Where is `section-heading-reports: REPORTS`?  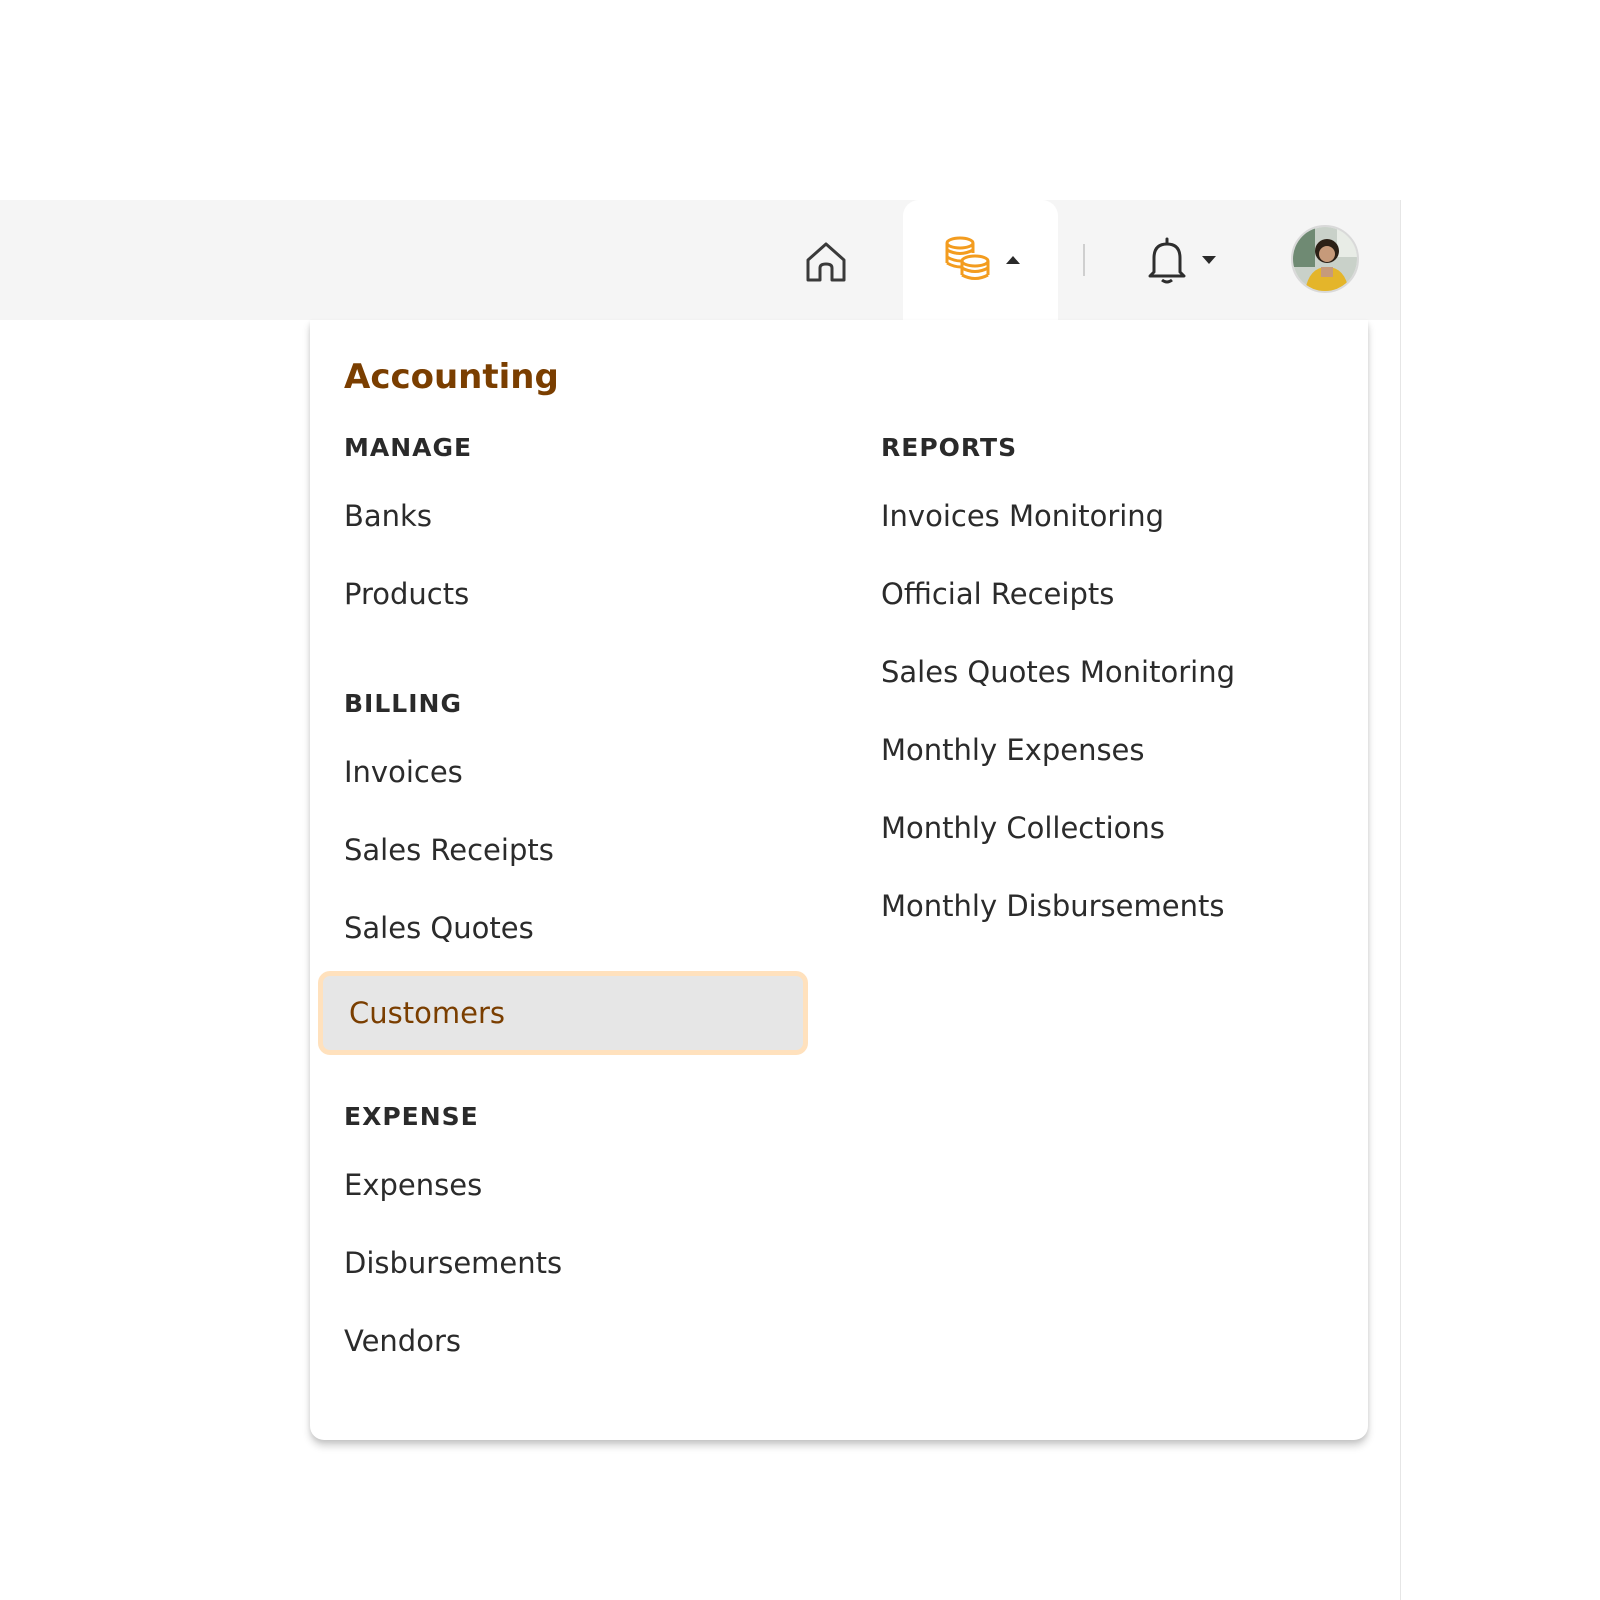
section-heading-reports: REPORTS is located at coordinates (949, 447).